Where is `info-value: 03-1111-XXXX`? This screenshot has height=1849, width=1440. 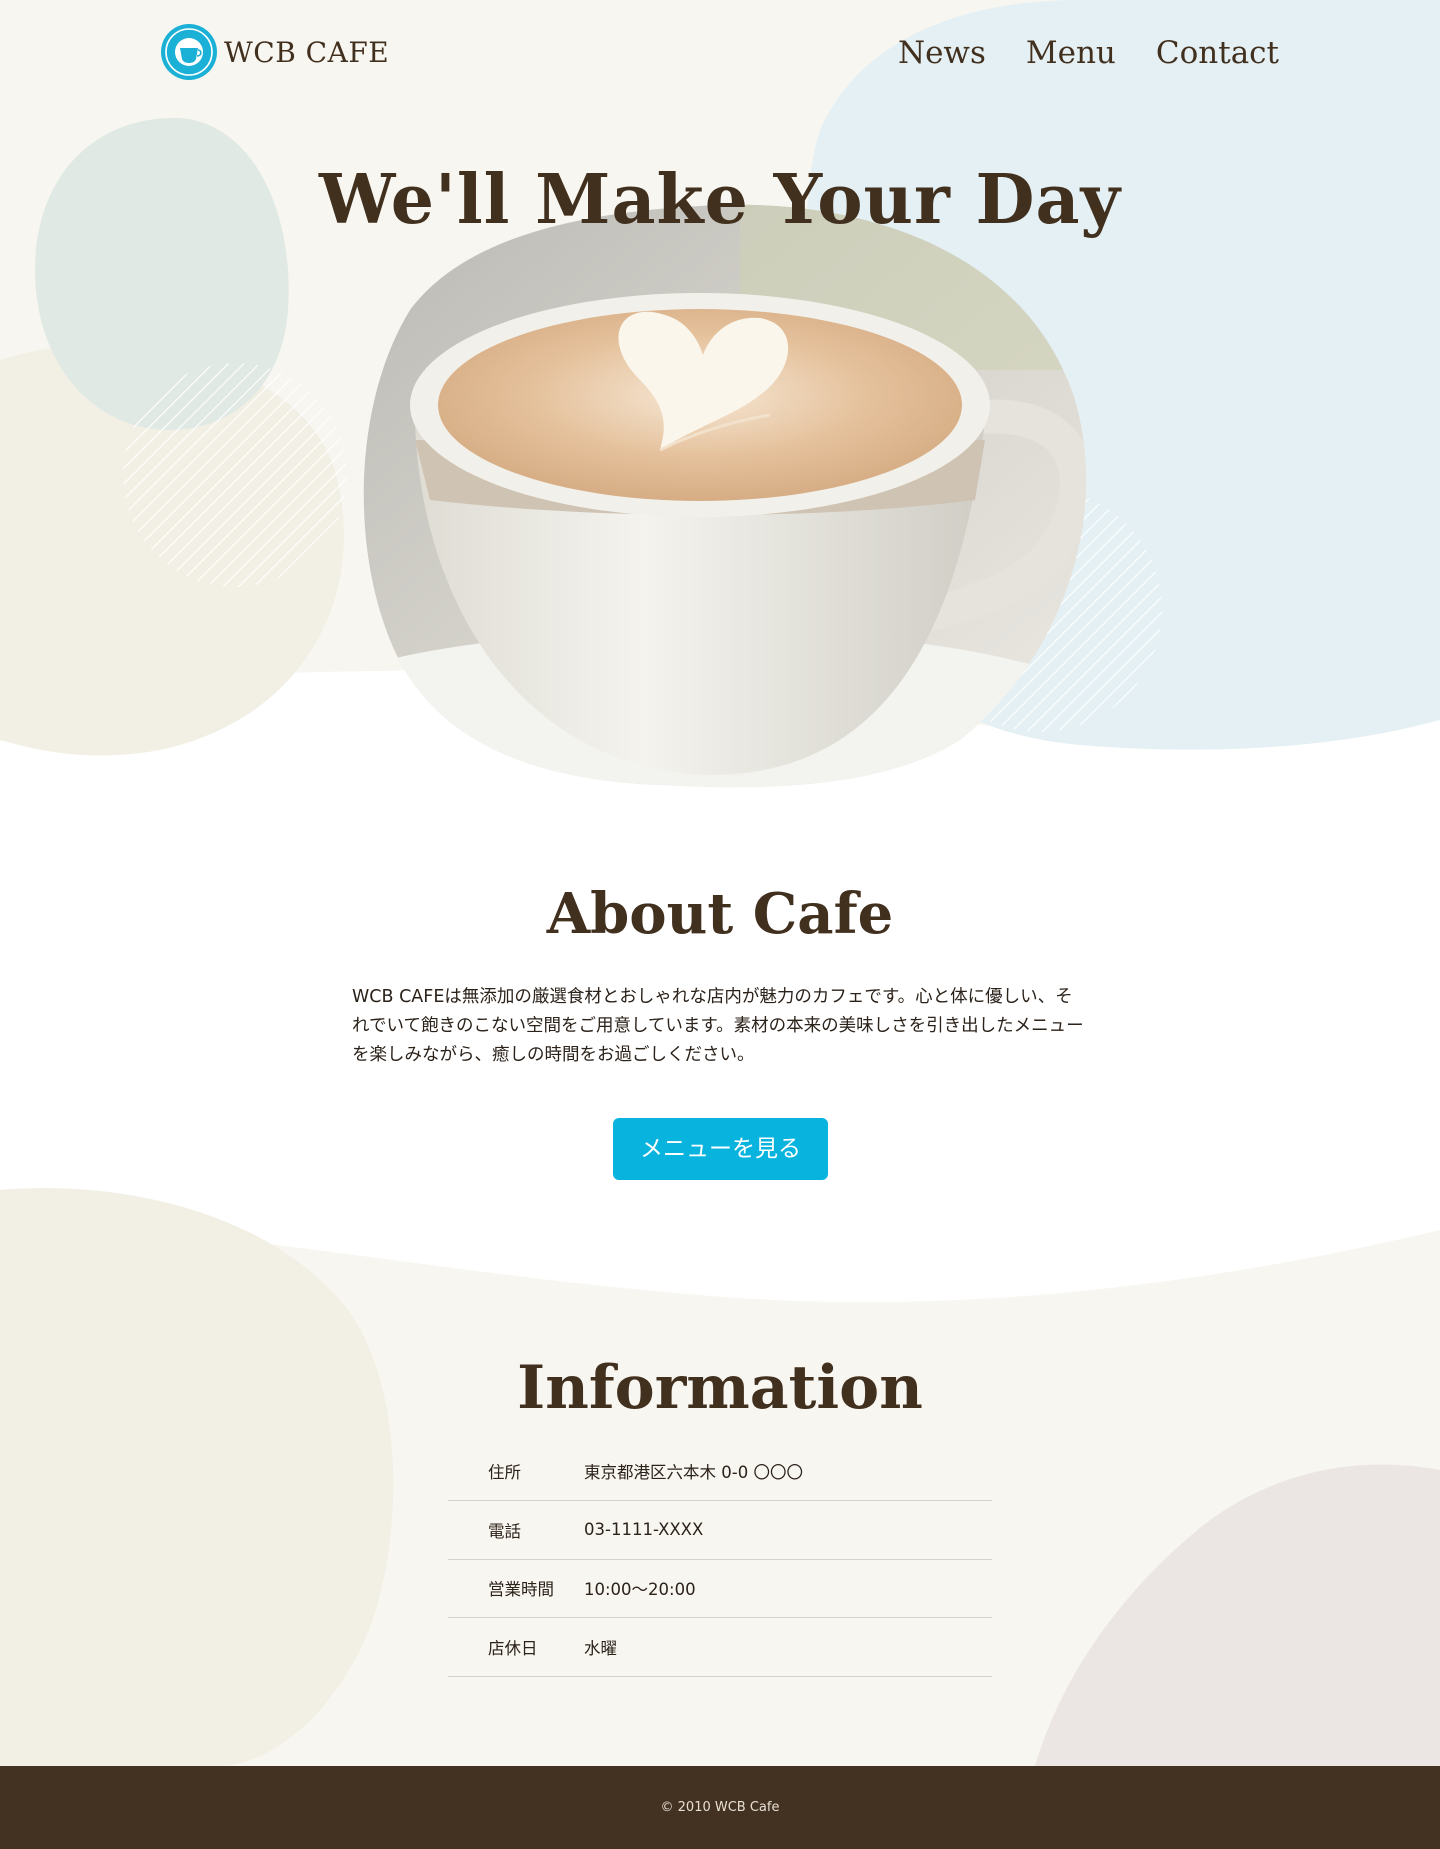
info-value: 03-1111-XXXX is located at coordinates (788, 1530).